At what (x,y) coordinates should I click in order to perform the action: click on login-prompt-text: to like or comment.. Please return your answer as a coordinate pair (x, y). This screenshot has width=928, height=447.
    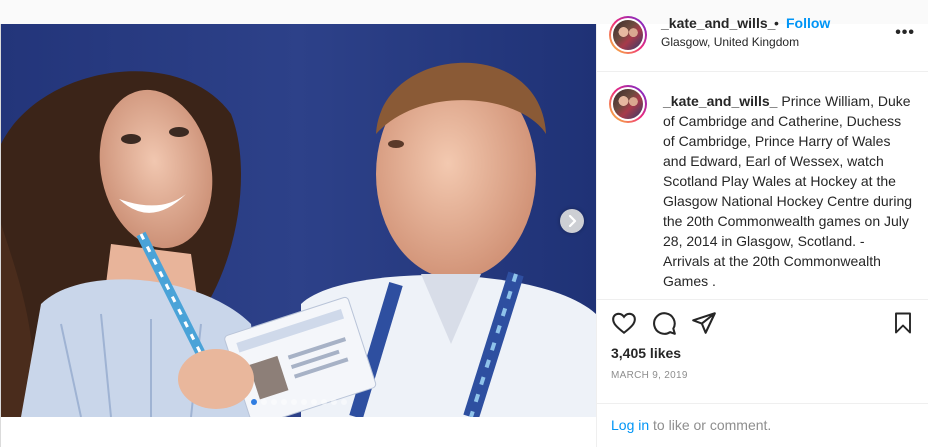
    Looking at the image, I should click on (710, 425).